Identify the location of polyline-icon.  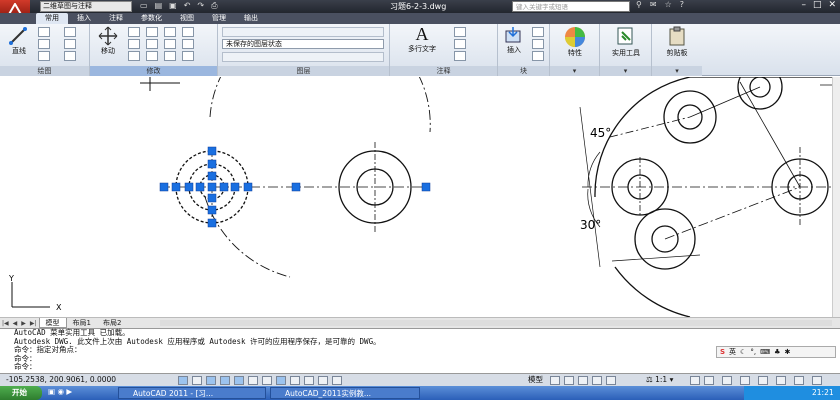
(44, 32).